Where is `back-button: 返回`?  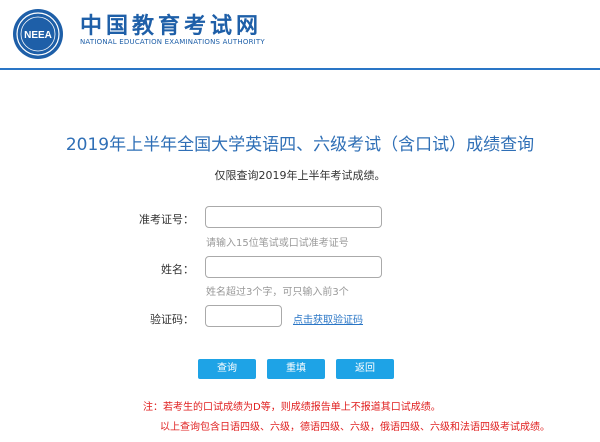
back-button: 返回 is located at coordinates (365, 369).